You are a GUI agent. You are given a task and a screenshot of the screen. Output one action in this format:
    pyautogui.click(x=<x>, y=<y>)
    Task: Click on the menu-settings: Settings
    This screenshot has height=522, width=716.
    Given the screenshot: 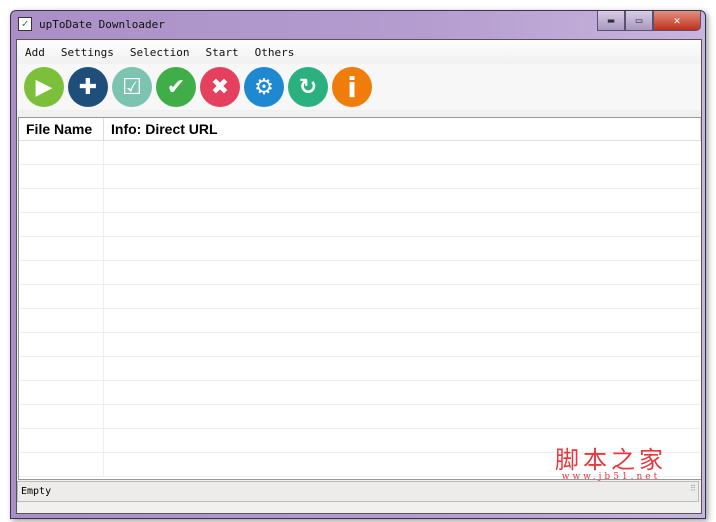 What is the action you would take?
    pyautogui.click(x=87, y=52)
    